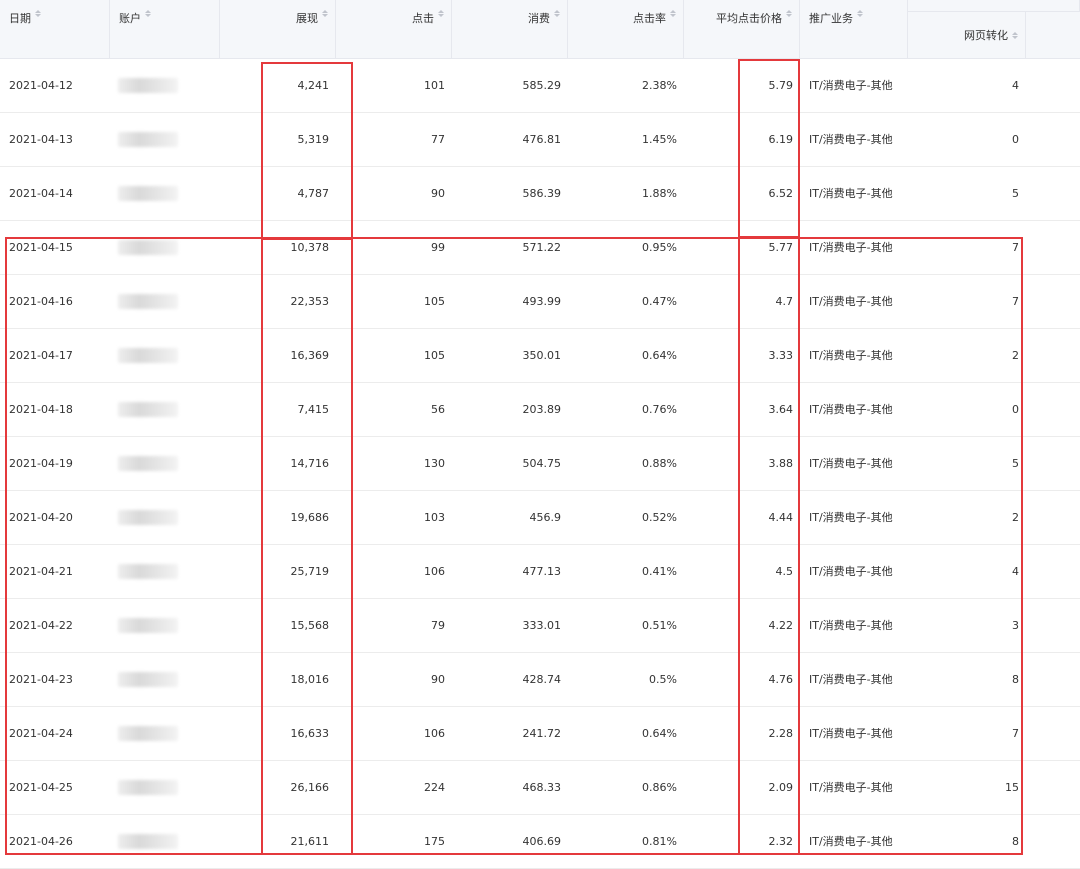  What do you see at coordinates (781, 787) in the screenshot?
I see `cell-avg-cpc: 2.09` at bounding box center [781, 787].